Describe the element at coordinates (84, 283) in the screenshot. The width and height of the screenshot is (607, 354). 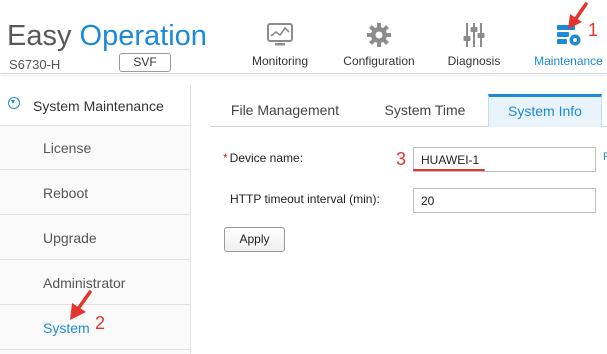
I see `sidebar-item-label: Administrator` at that location.